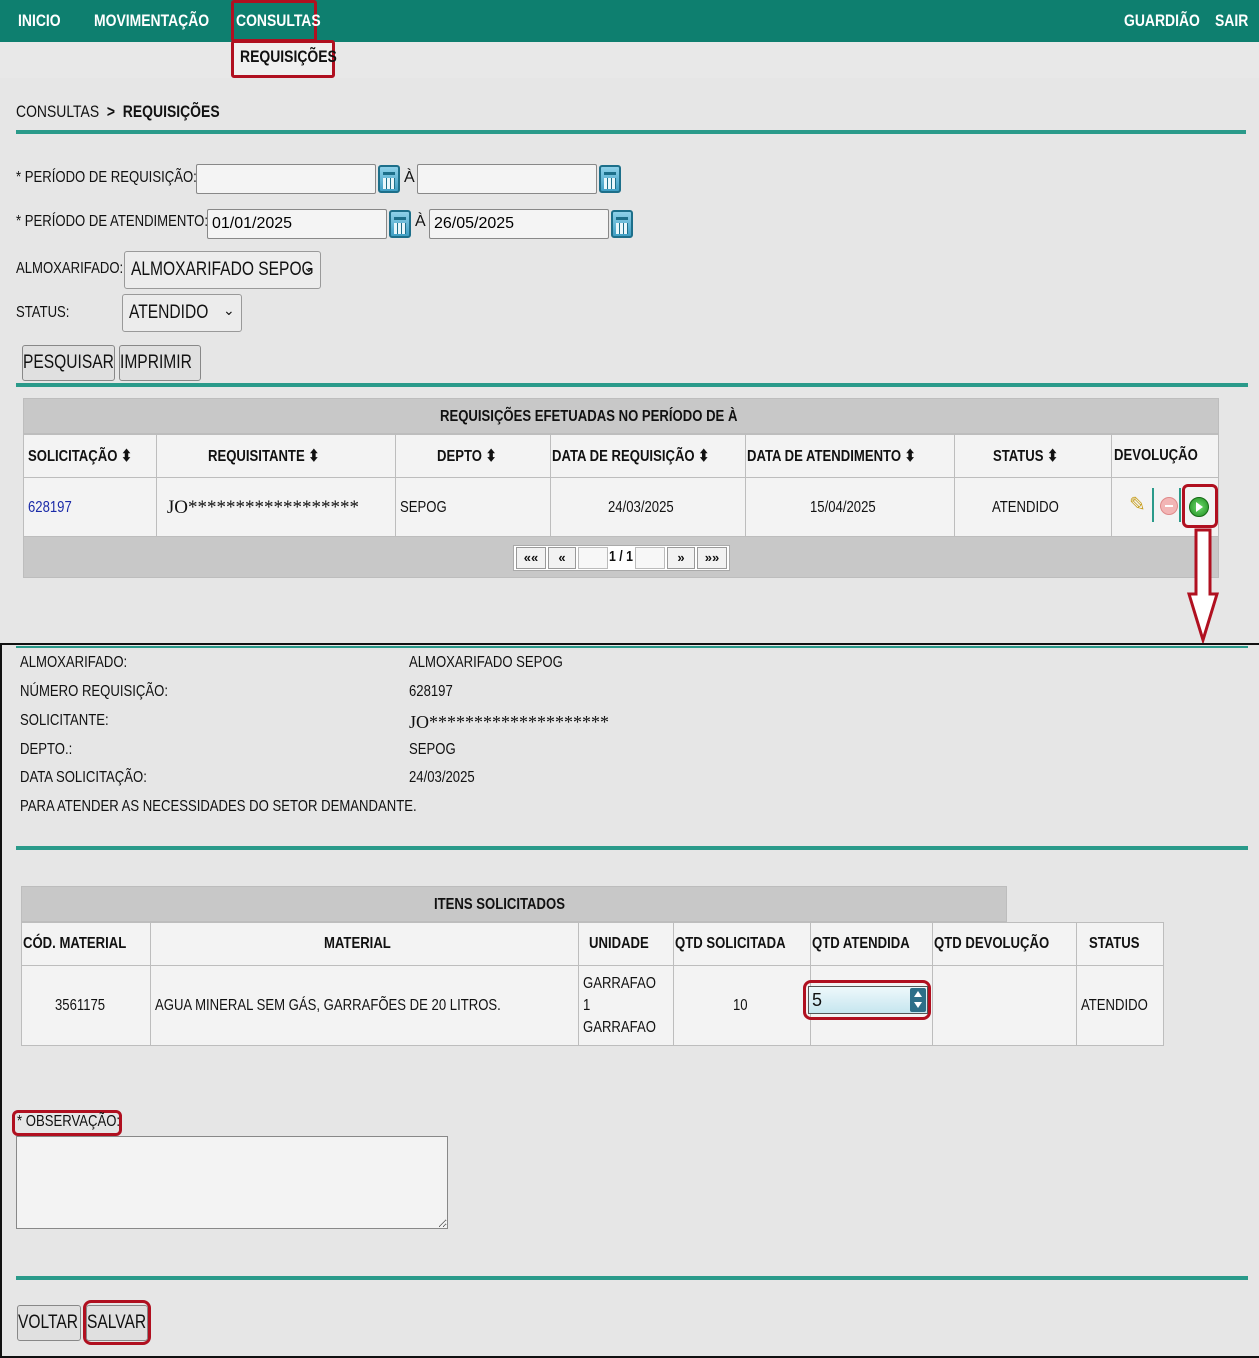 The height and width of the screenshot is (1358, 1259). I want to click on observacao-textarea, so click(232, 1182).